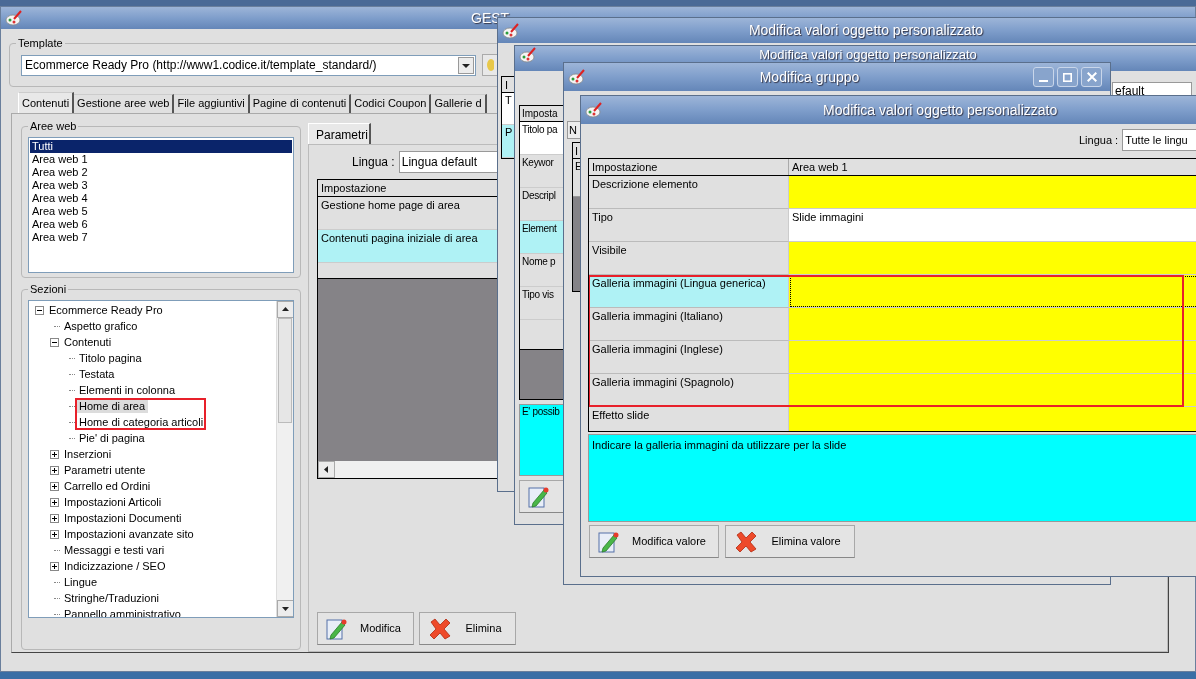 Image resolution: width=1196 pixels, height=679 pixels. What do you see at coordinates (53, 126) in the screenshot?
I see `group-label: Aree web` at bounding box center [53, 126].